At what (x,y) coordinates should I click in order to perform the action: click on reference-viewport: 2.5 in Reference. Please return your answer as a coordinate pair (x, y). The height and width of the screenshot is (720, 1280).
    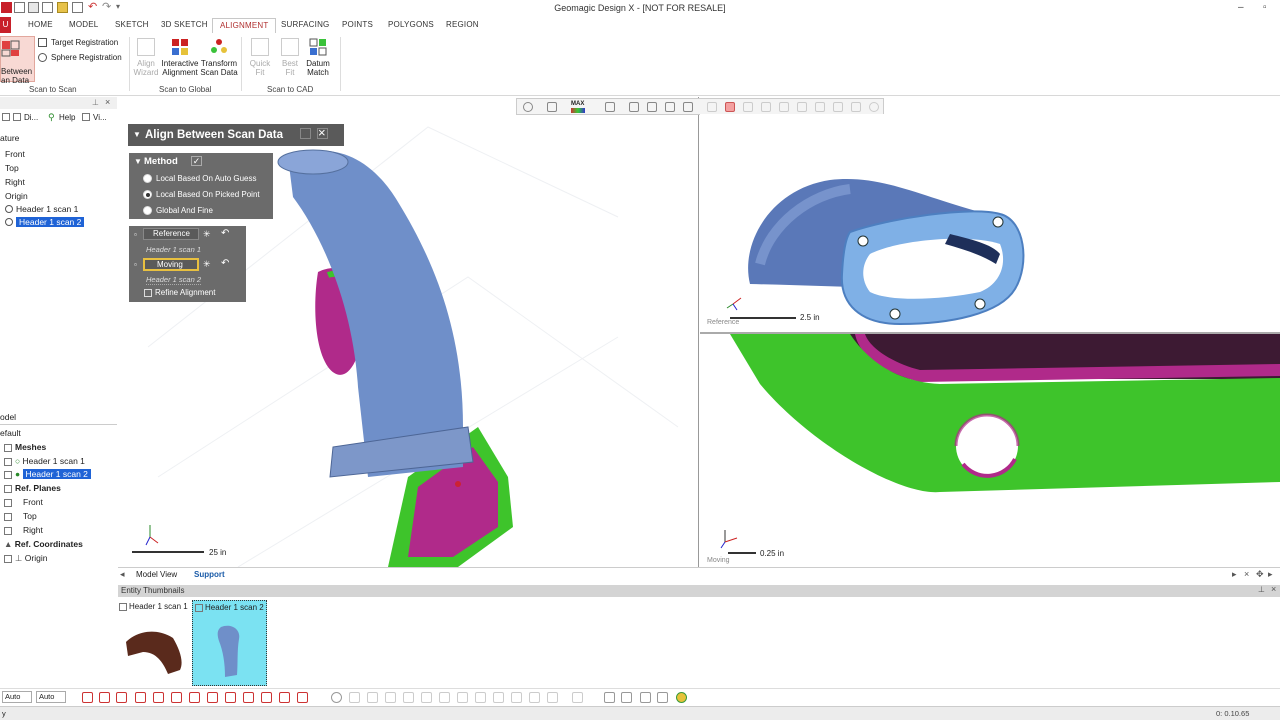
    Looking at the image, I should click on (990, 222).